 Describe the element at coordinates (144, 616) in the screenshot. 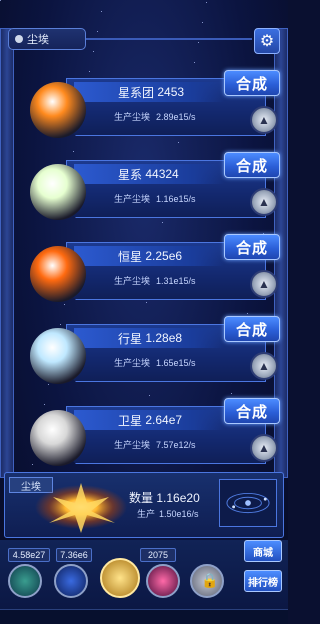

I see `footer-strip` at that location.